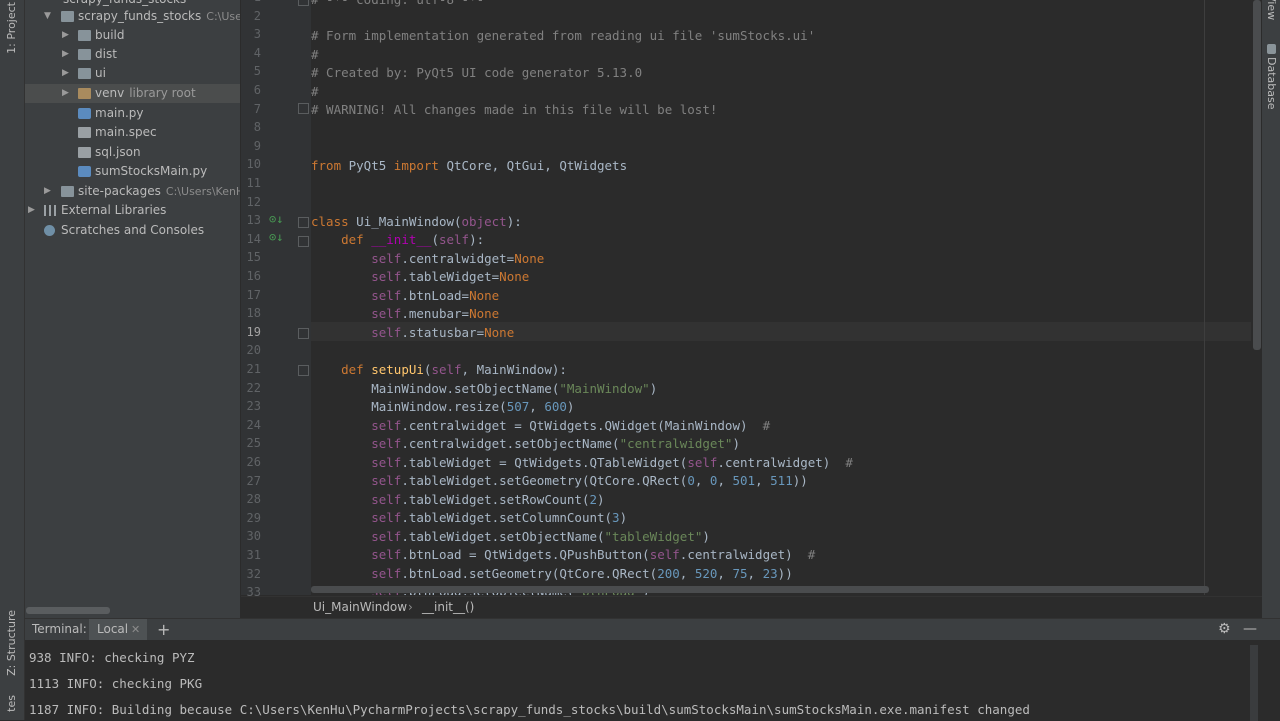  What do you see at coordinates (132, 191) in the screenshot?
I see `tree-item-site-packages: ▶ site-packages C:\Users\KenHu` at bounding box center [132, 191].